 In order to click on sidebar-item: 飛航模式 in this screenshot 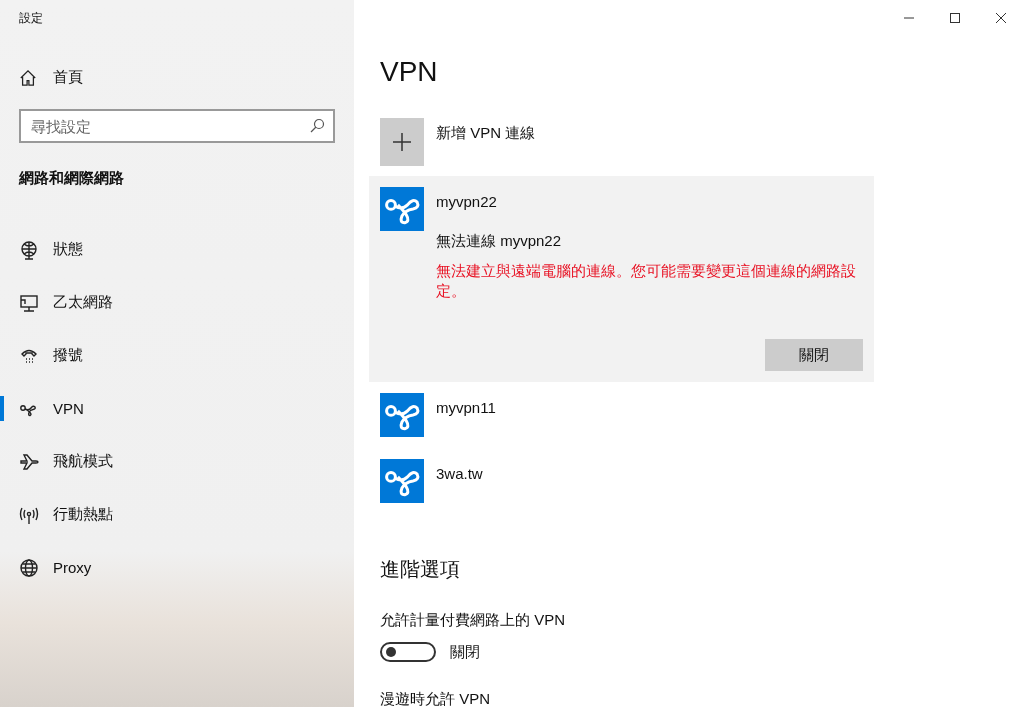, I will do `click(177, 461)`.